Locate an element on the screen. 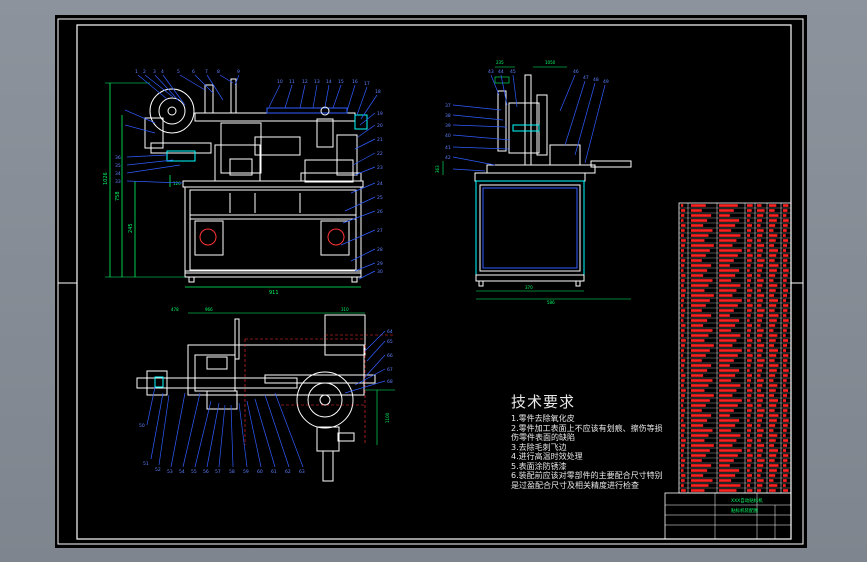  svg-text: 966 is located at coordinates (209, 309).